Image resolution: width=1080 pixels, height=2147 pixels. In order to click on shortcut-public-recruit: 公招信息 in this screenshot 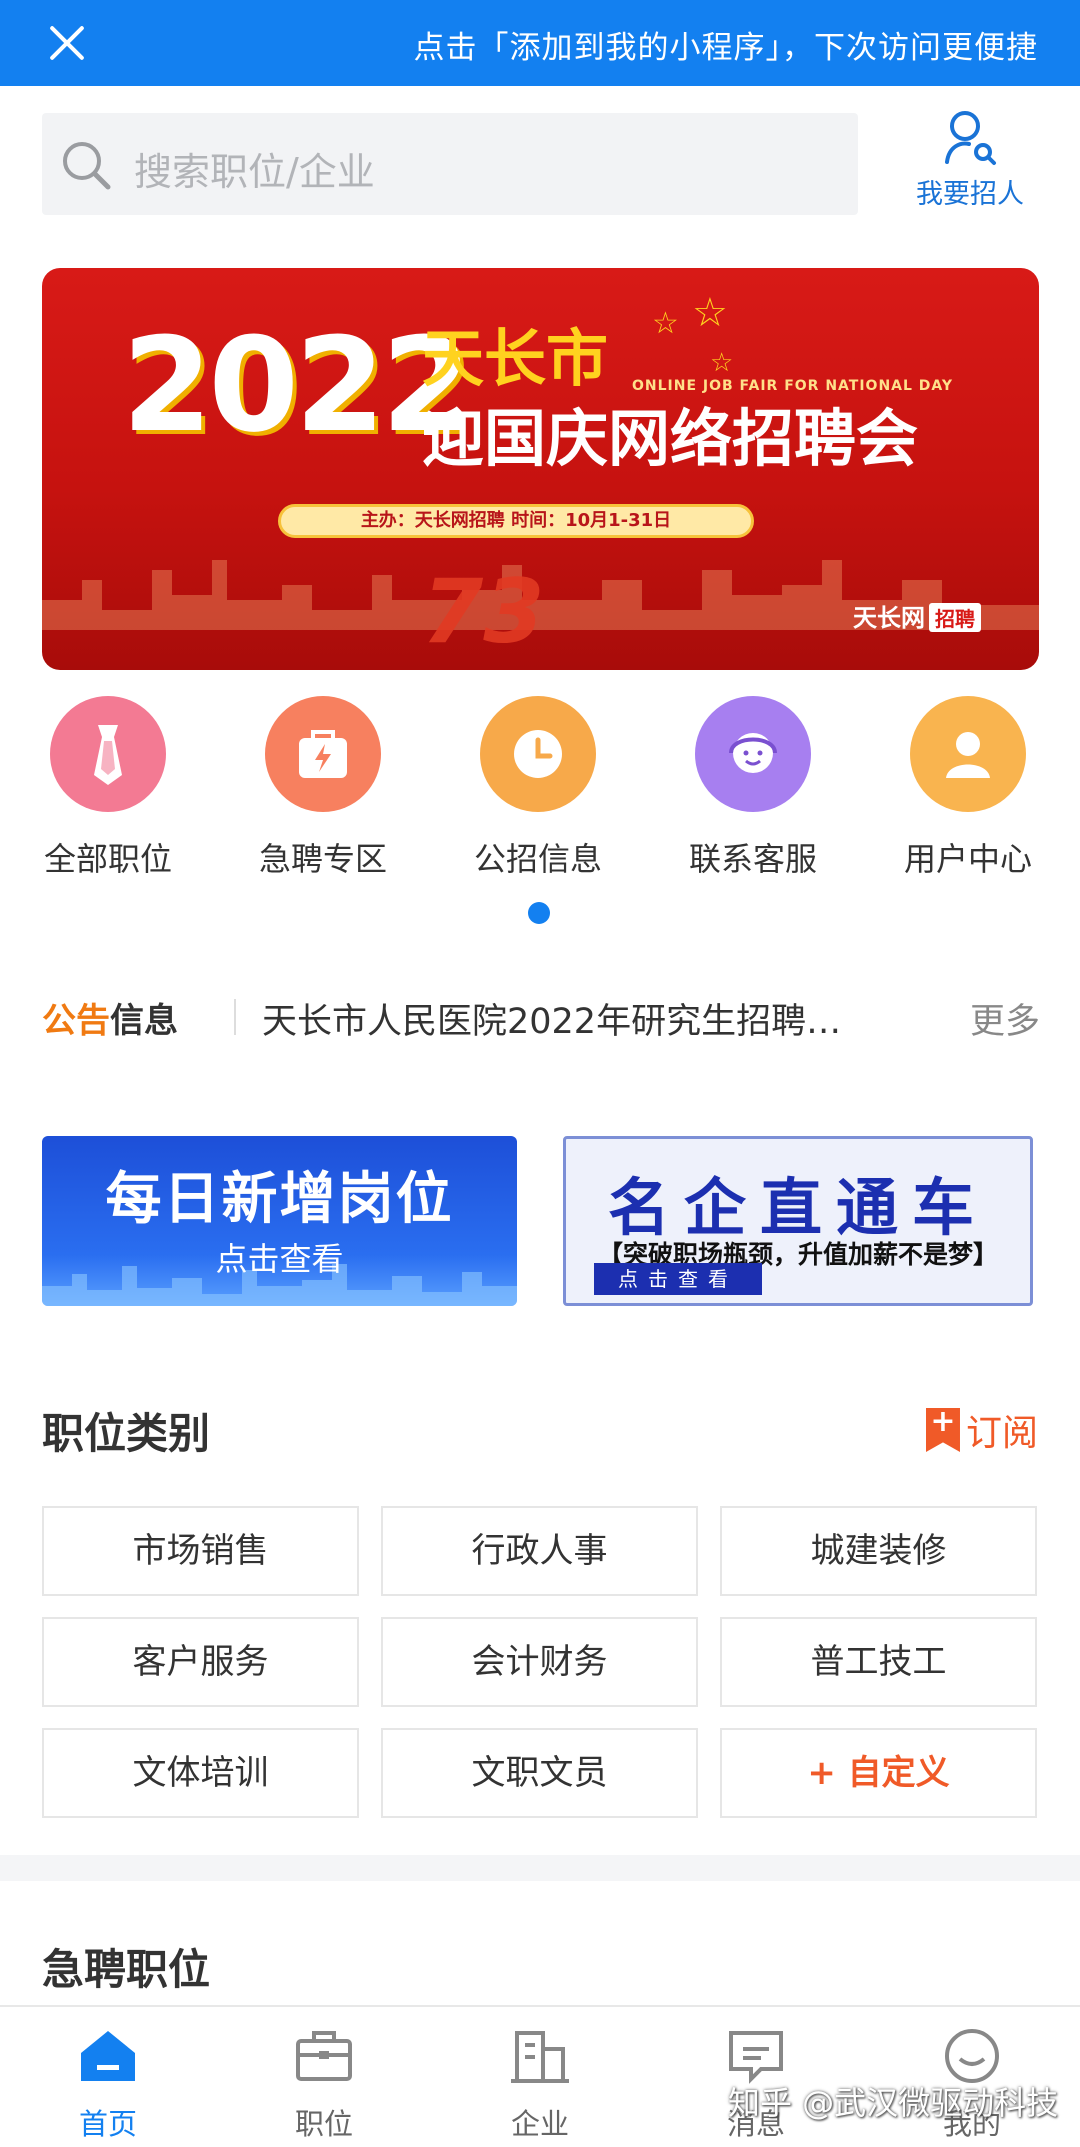, I will do `click(538, 788)`.